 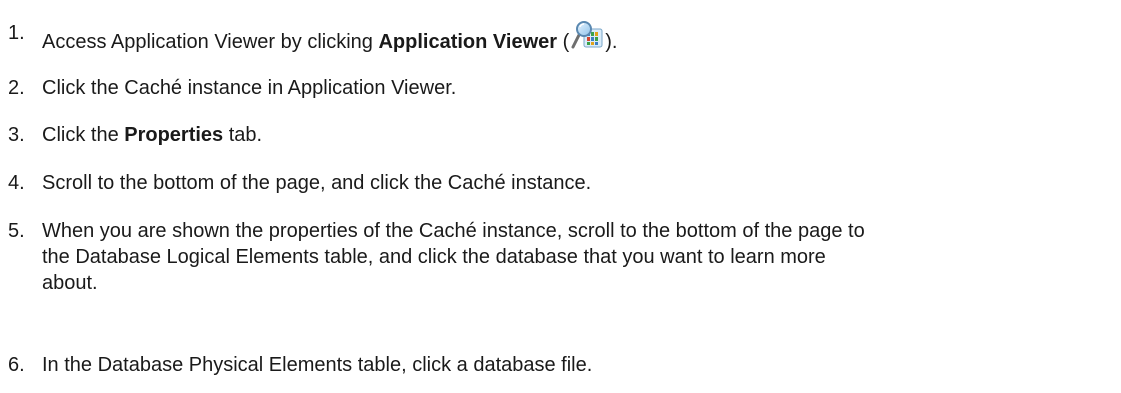 What do you see at coordinates (572, 135) in the screenshot?
I see `step-text: Click the Properties tab.` at bounding box center [572, 135].